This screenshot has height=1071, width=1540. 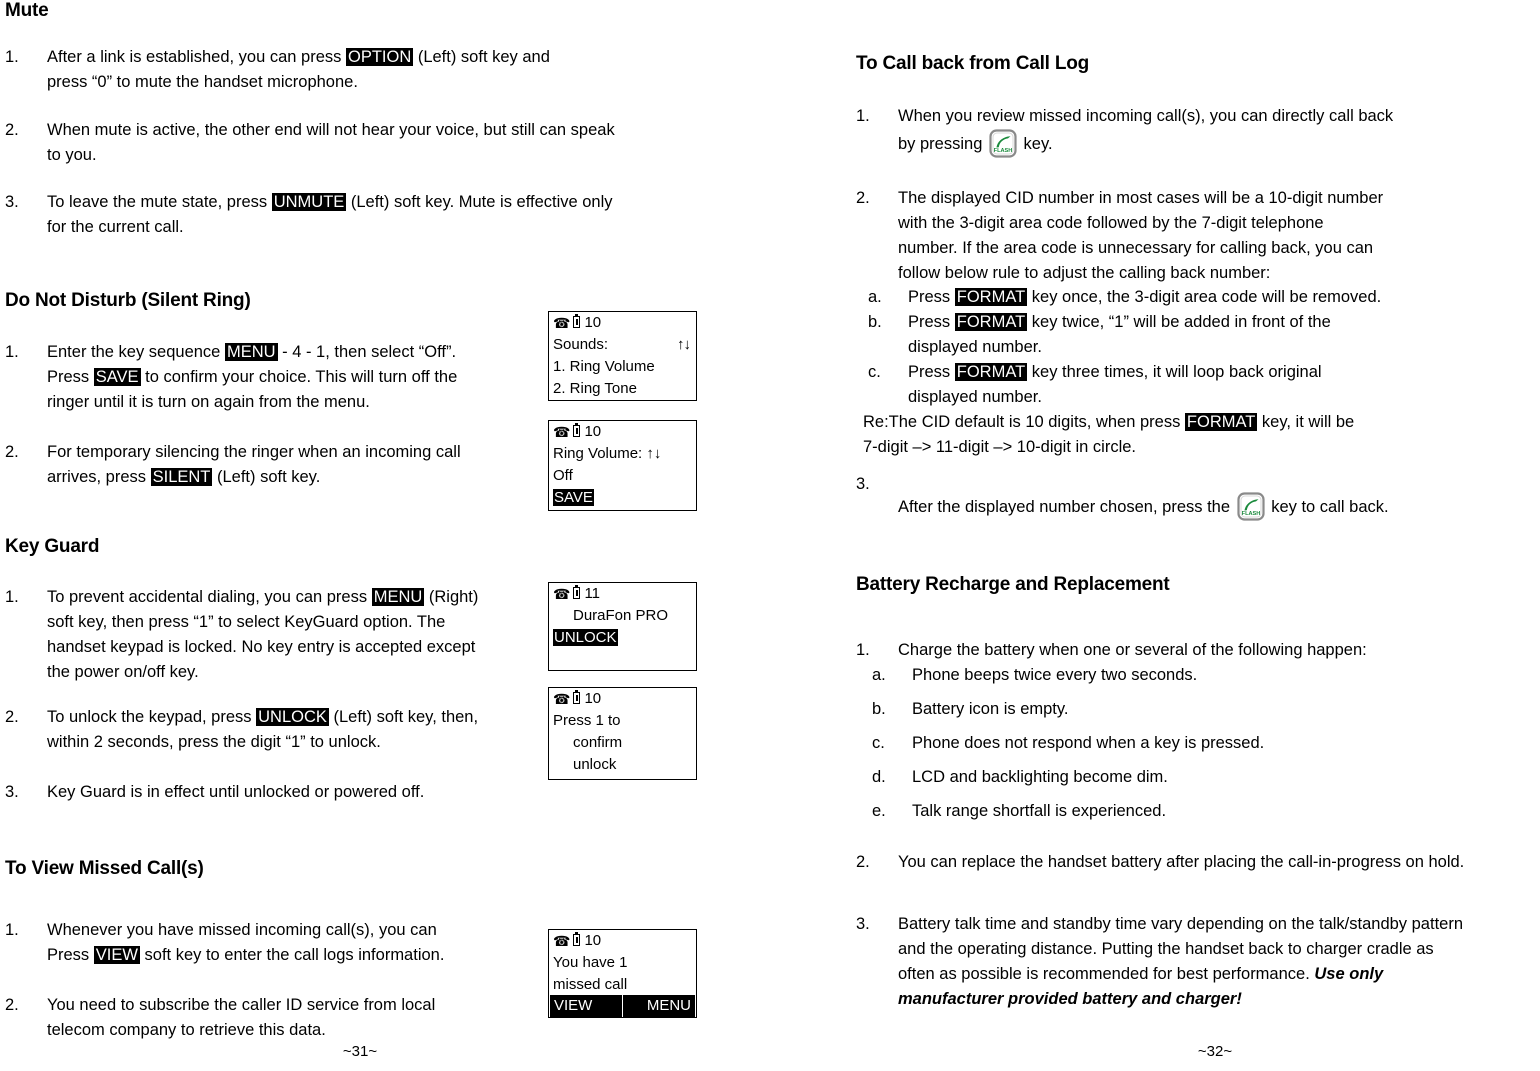 I want to click on section-heading-call-back-from-call-log: To Call back from Call Log, so click(x=973, y=63).